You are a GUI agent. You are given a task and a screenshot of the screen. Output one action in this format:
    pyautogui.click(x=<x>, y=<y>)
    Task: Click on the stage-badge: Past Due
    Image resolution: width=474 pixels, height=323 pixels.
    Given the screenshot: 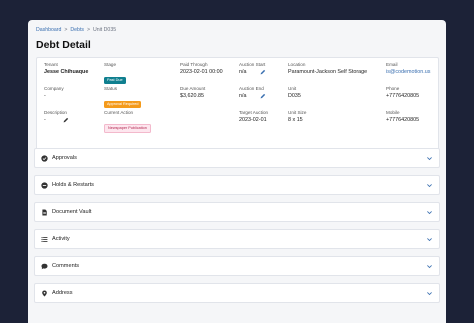 What is the action you would take?
    pyautogui.click(x=115, y=80)
    